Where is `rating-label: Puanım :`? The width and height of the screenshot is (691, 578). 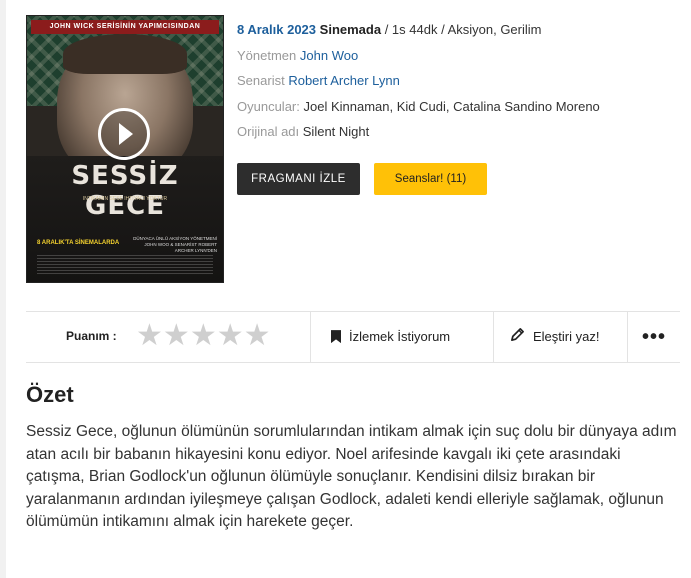
rating-label: Puanım : is located at coordinates (91, 336).